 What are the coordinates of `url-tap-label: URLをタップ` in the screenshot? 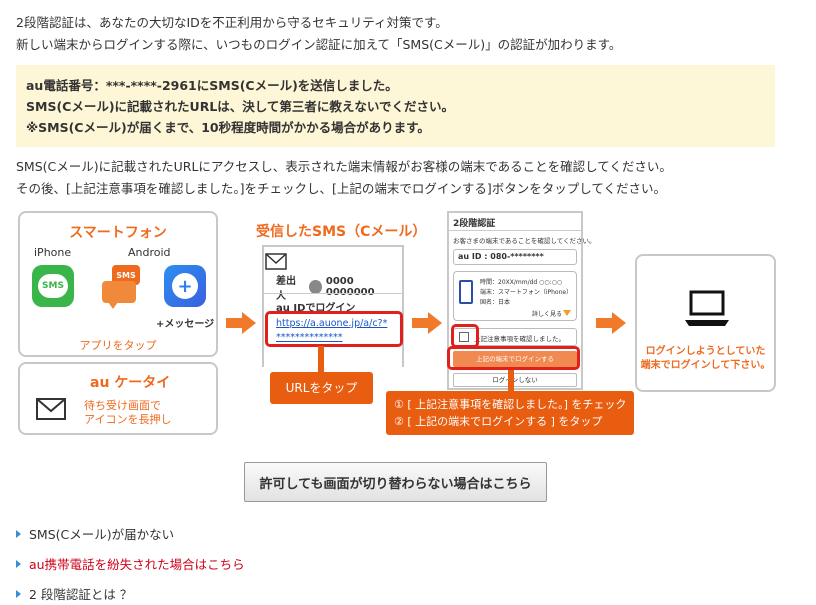 It's located at (321, 388).